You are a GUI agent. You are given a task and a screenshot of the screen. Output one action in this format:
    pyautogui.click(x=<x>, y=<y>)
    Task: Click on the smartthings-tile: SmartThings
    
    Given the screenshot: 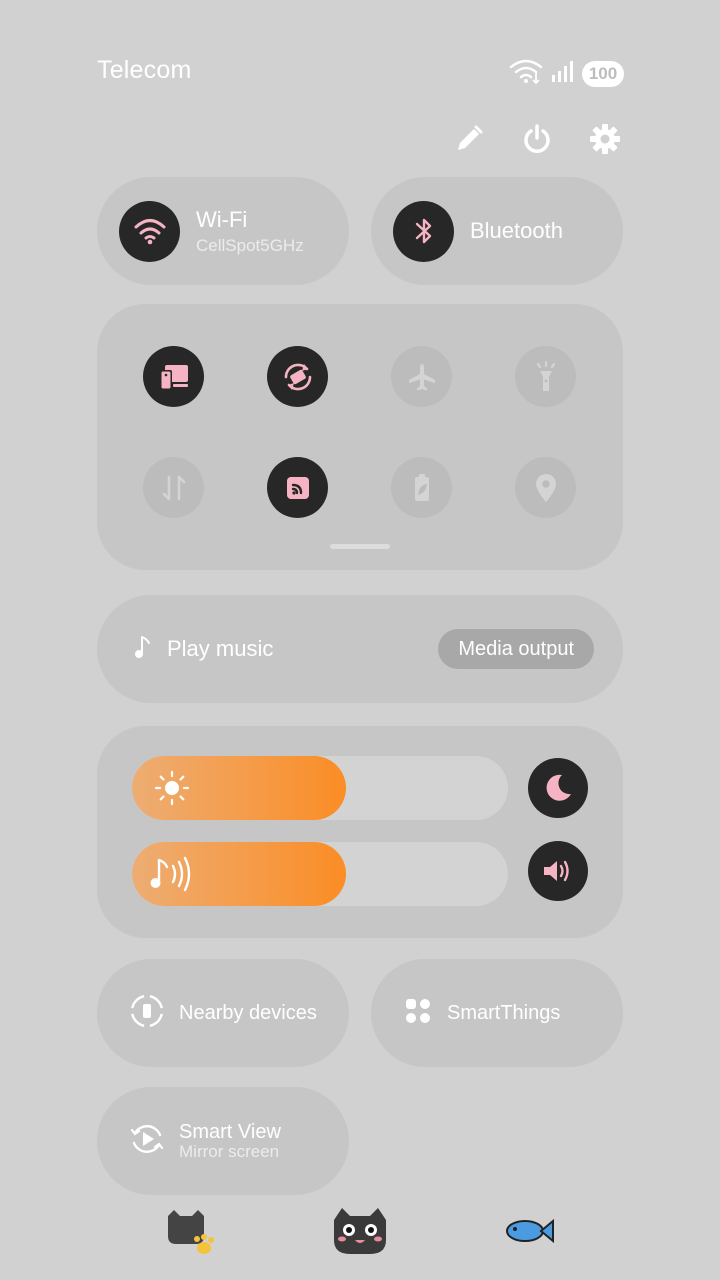 What is the action you would take?
    pyautogui.click(x=497, y=1013)
    